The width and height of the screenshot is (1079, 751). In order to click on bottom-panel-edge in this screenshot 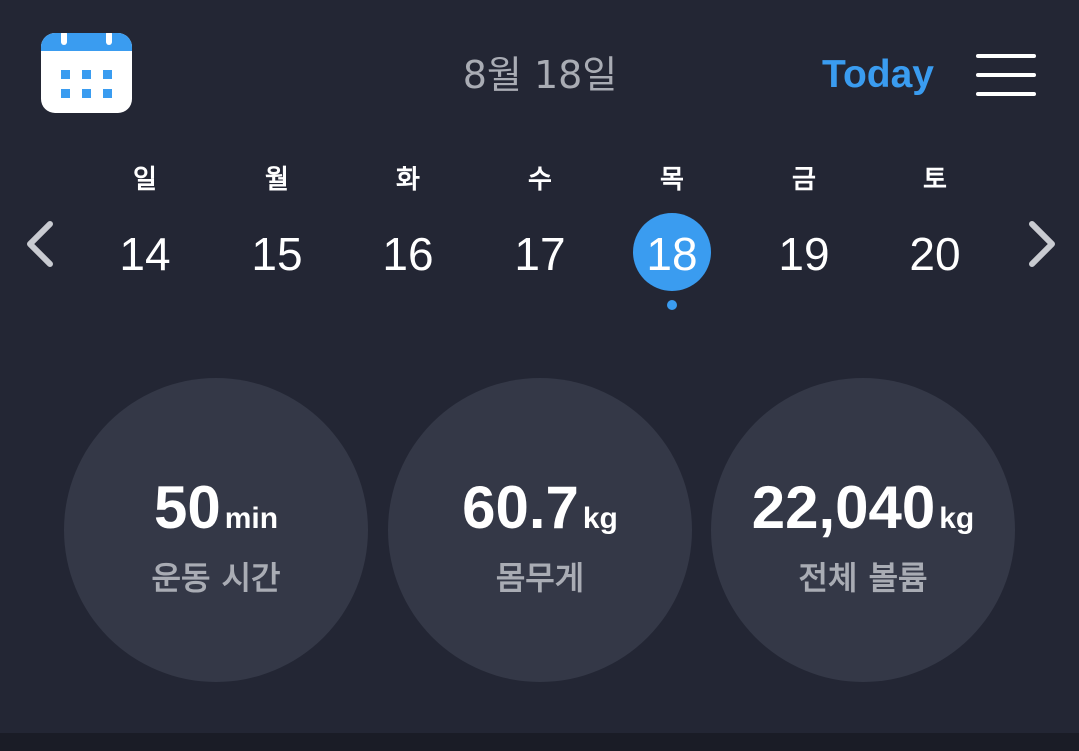, I will do `click(539, 742)`.